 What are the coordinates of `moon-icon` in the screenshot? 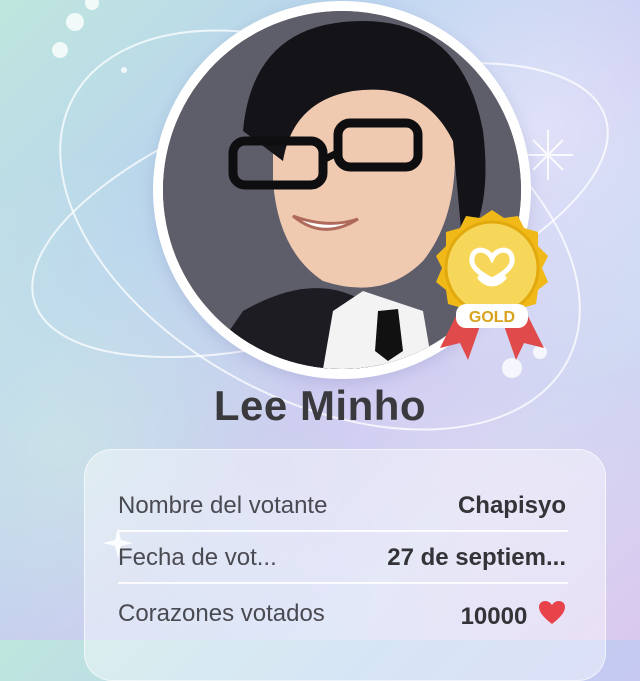 It's located at (555, 36).